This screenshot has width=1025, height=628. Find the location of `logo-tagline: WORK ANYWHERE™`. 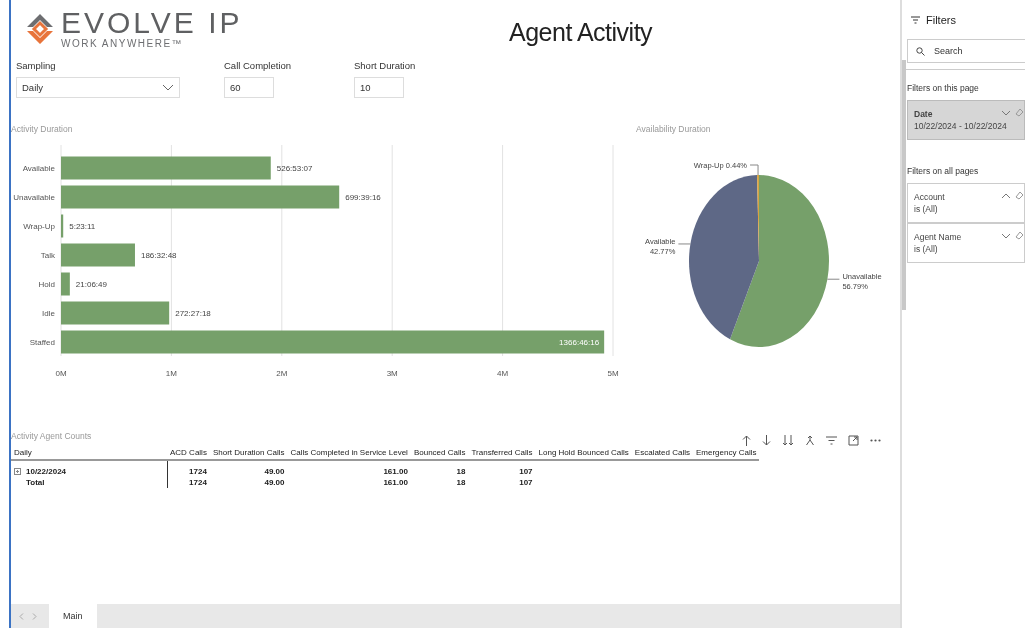

logo-tagline: WORK ANYWHERE™ is located at coordinates (123, 43).